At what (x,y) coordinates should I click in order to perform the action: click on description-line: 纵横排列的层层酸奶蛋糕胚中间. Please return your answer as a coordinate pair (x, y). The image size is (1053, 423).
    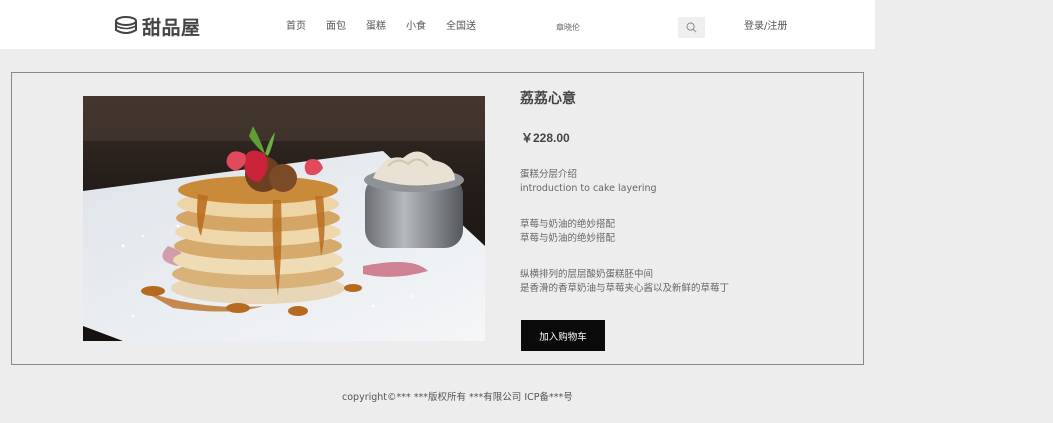
    Looking at the image, I should click on (587, 274).